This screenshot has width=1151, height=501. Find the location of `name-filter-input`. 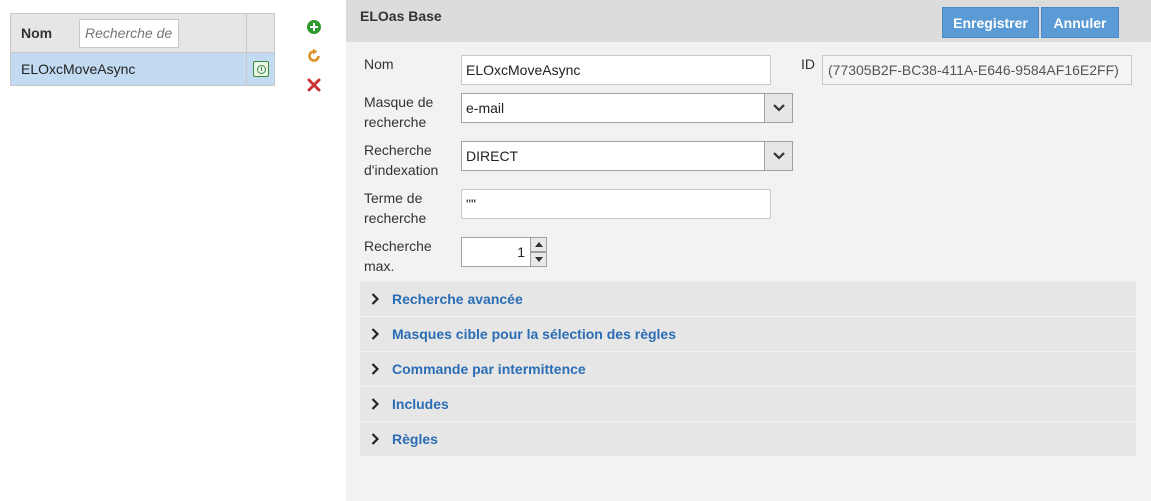

name-filter-input is located at coordinates (129, 33).